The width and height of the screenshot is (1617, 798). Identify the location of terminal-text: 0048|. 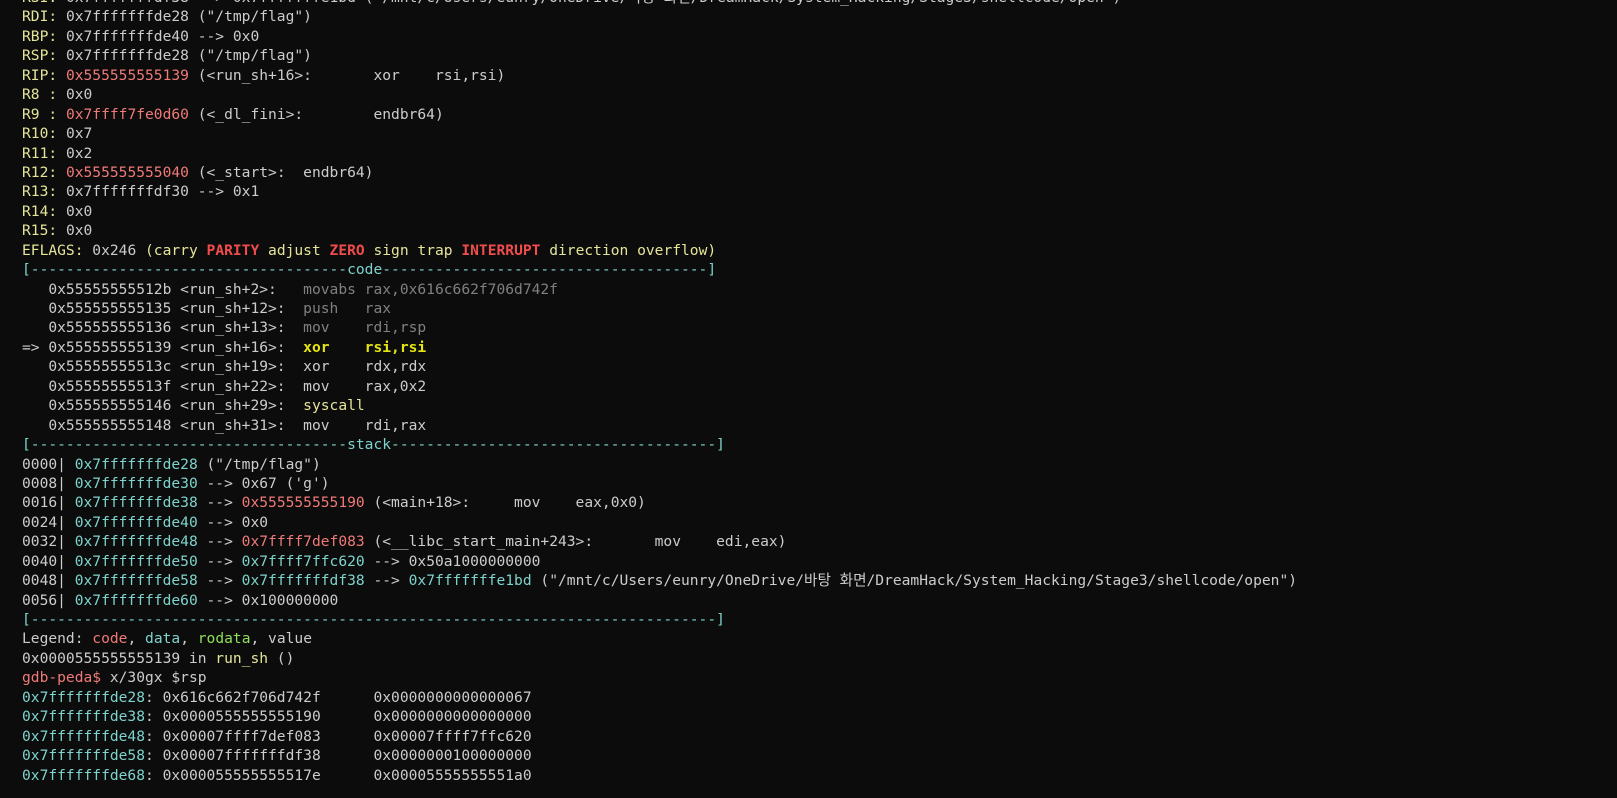
(48, 581).